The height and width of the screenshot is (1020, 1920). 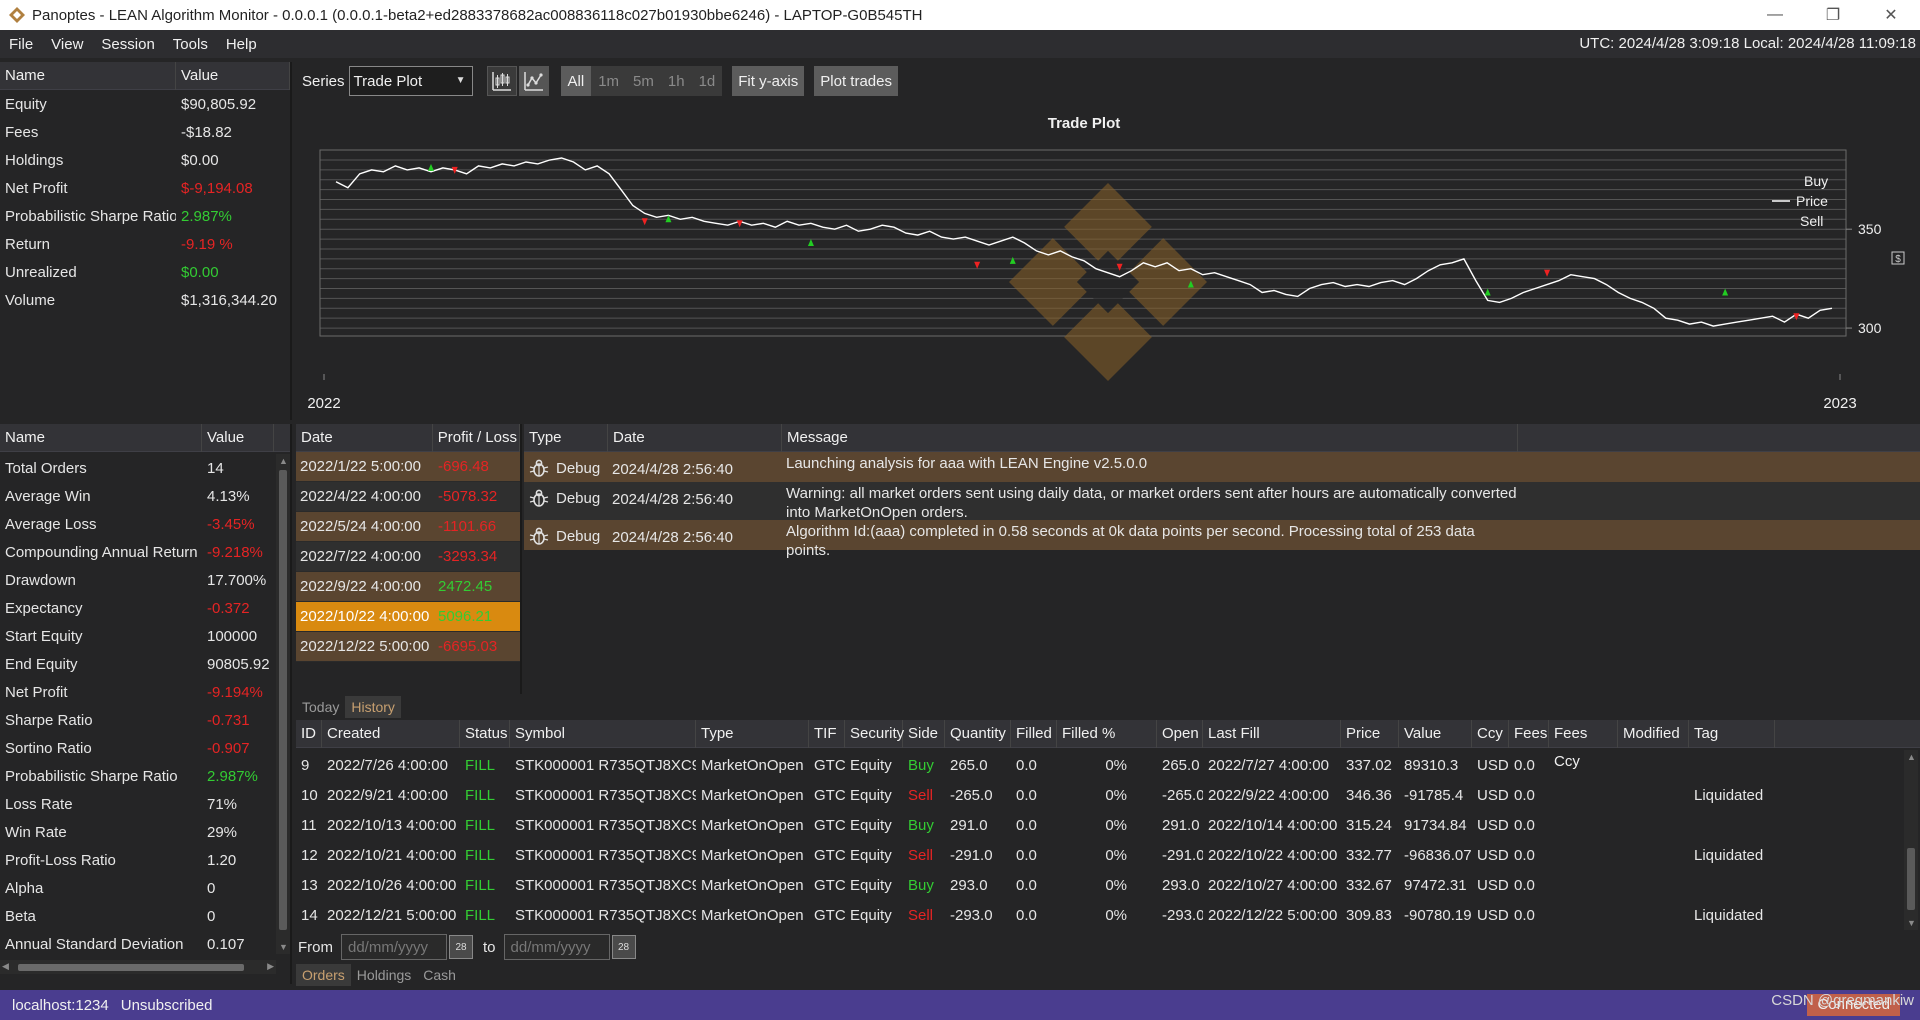 What do you see at coordinates (408, 617) in the screenshot?
I see `profit-loss-row: 2022/10/22 4:00:00 5096.21` at bounding box center [408, 617].